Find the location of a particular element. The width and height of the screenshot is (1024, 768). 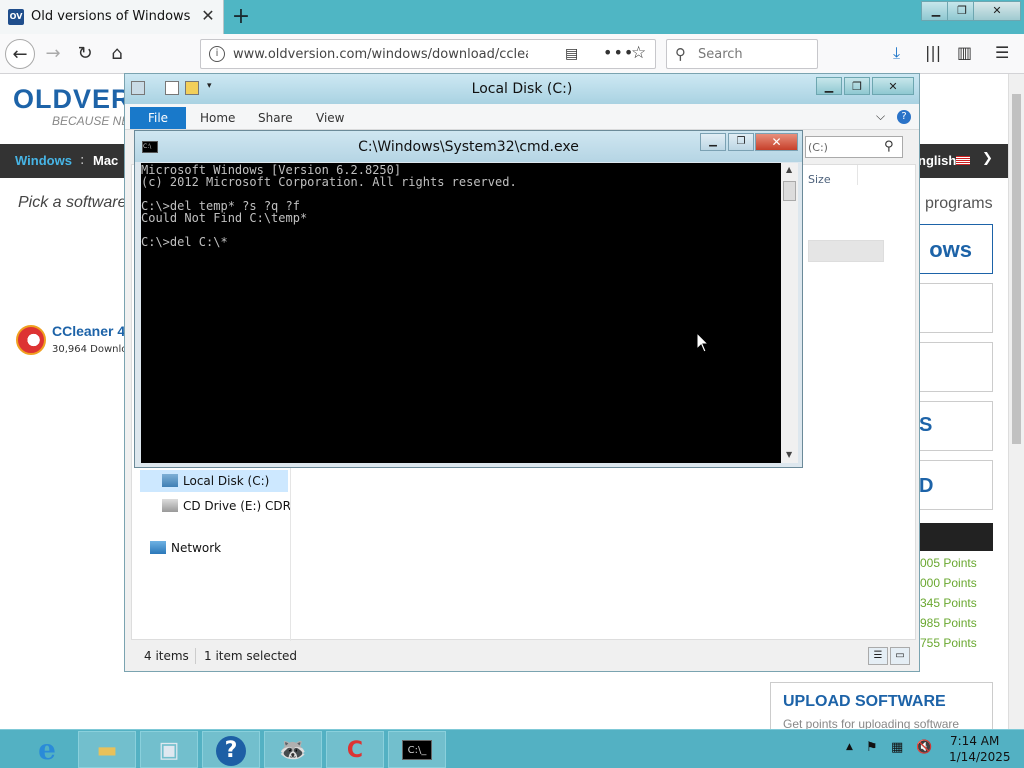

explorer-minimize-button: ▁ is located at coordinates (829, 86).